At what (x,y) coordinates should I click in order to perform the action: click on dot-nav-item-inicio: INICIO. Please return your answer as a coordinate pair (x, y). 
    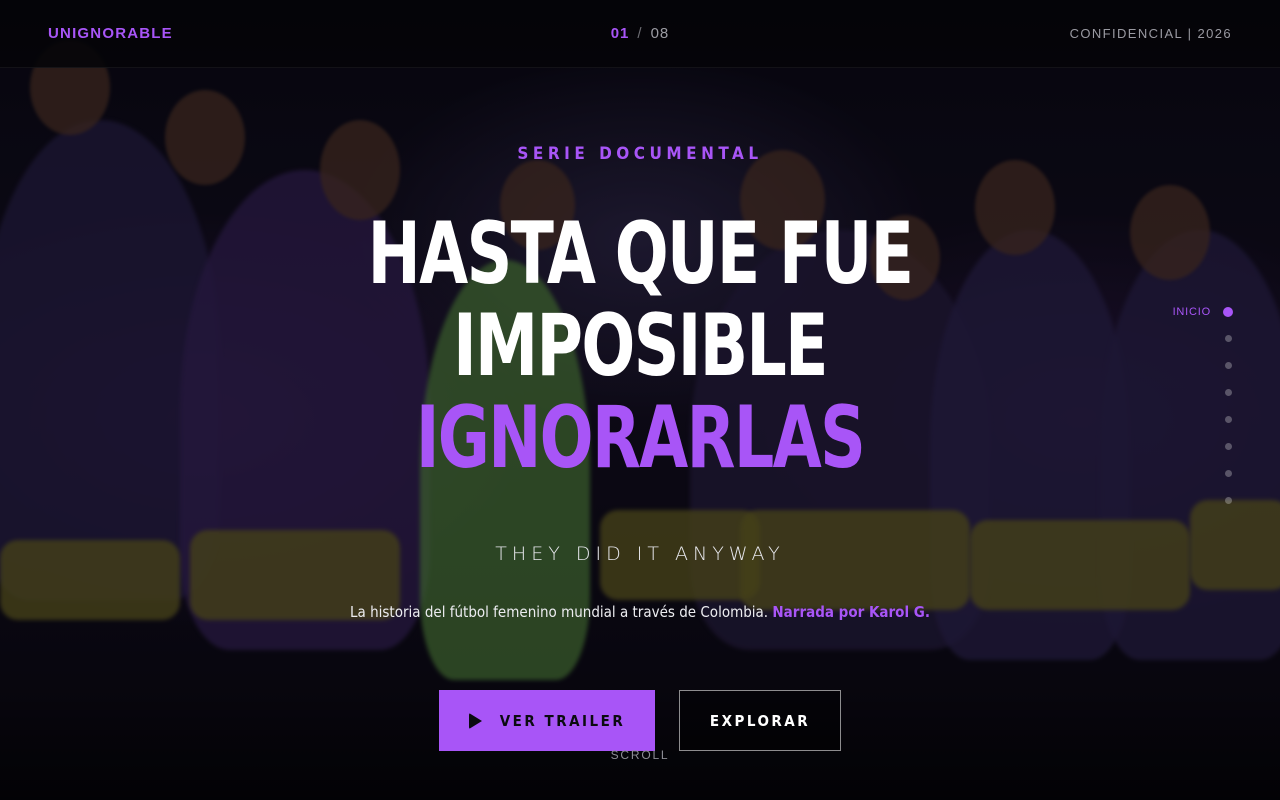
    Looking at the image, I should click on (1172, 311).